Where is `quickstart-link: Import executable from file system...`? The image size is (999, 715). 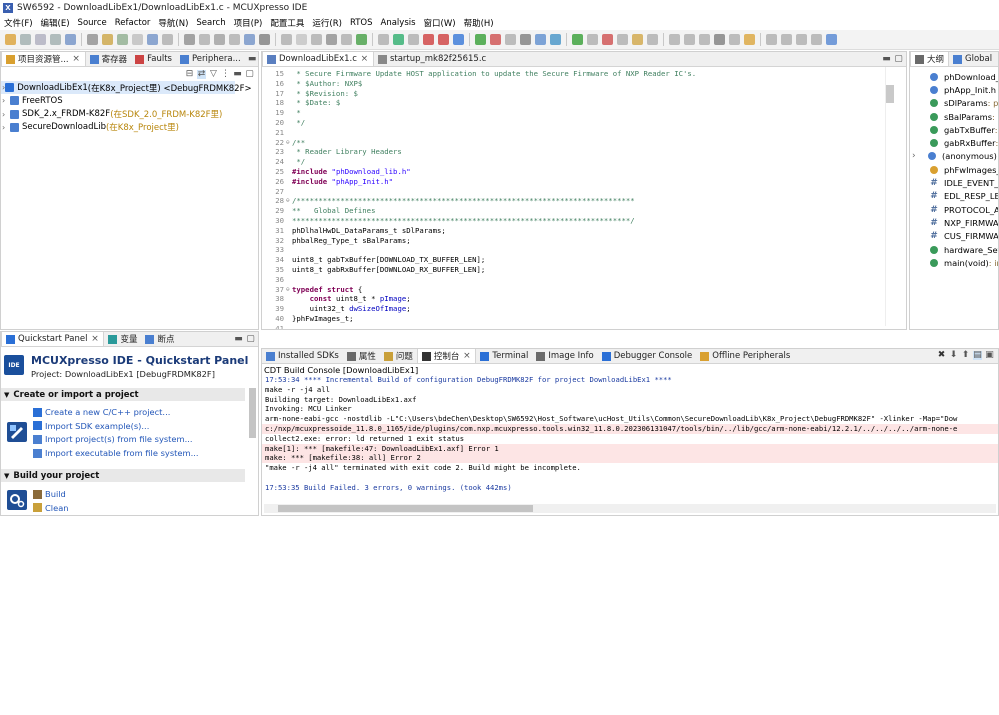 quickstart-link: Import executable from file system... is located at coordinates (116, 453).